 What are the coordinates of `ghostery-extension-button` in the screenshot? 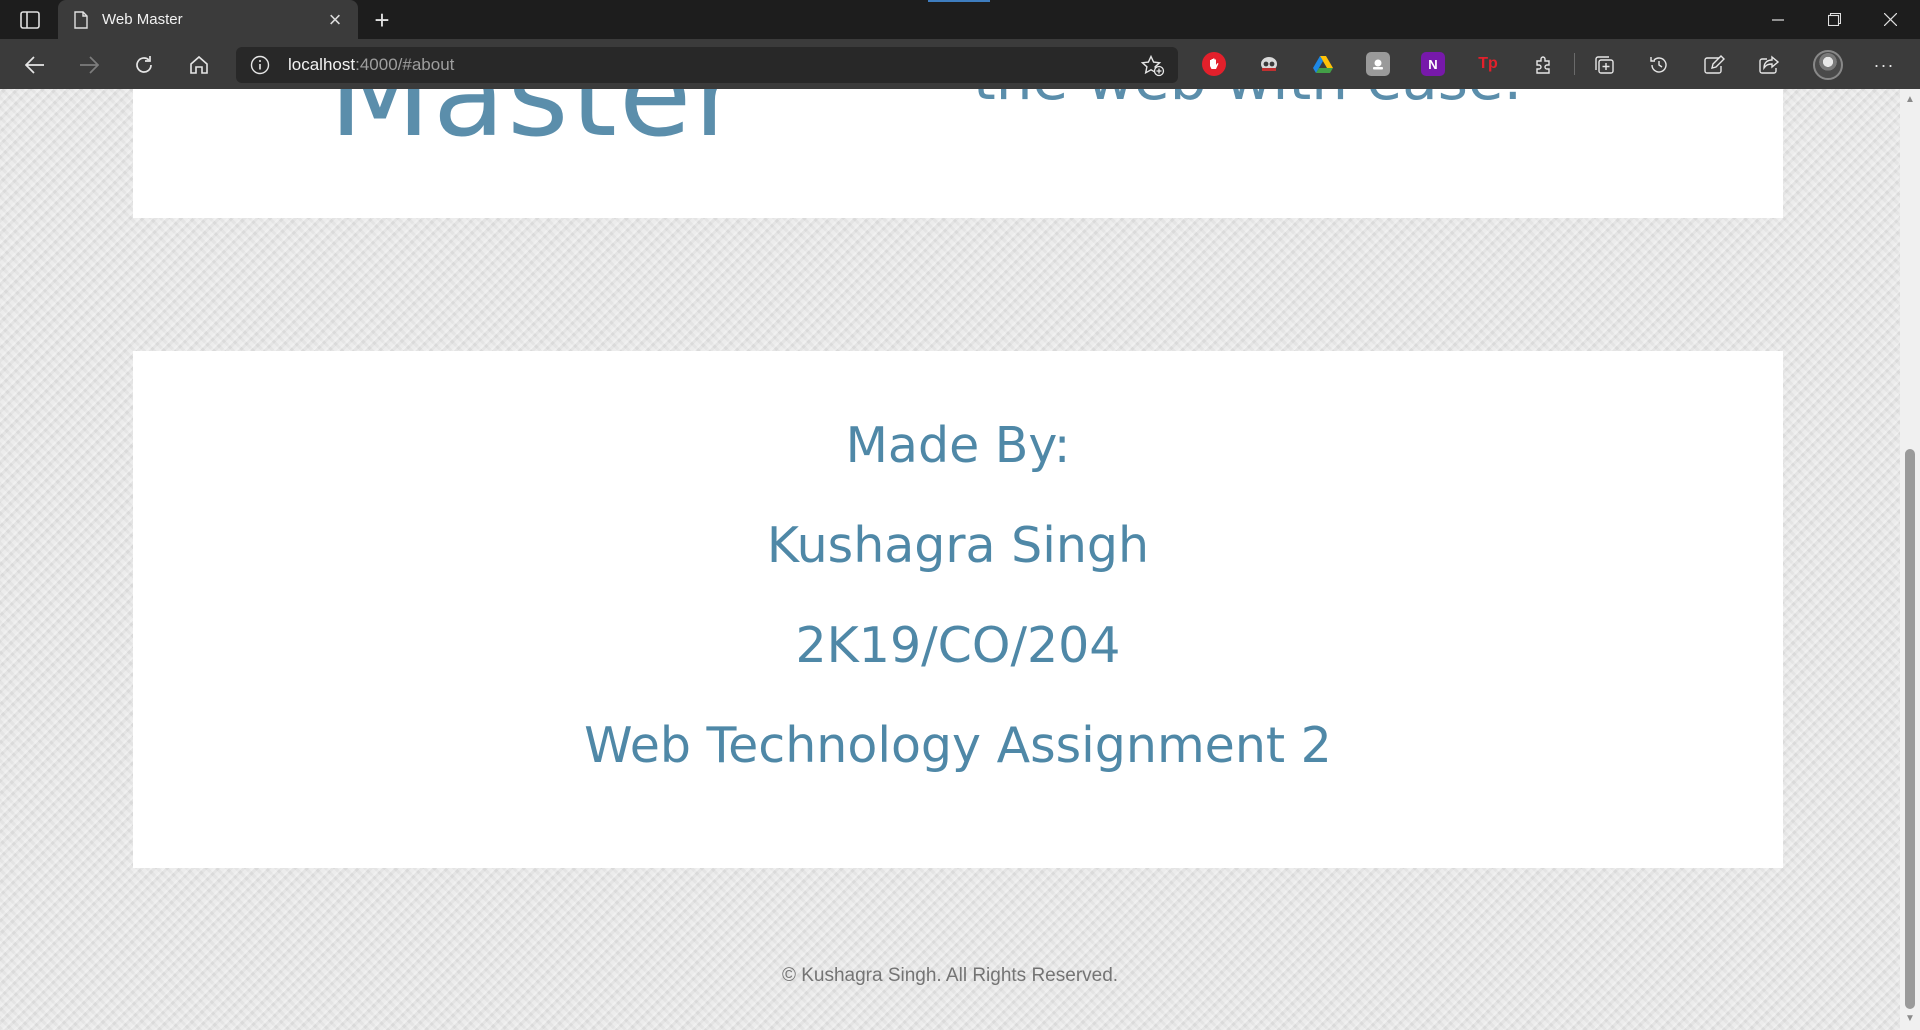 It's located at (1269, 64).